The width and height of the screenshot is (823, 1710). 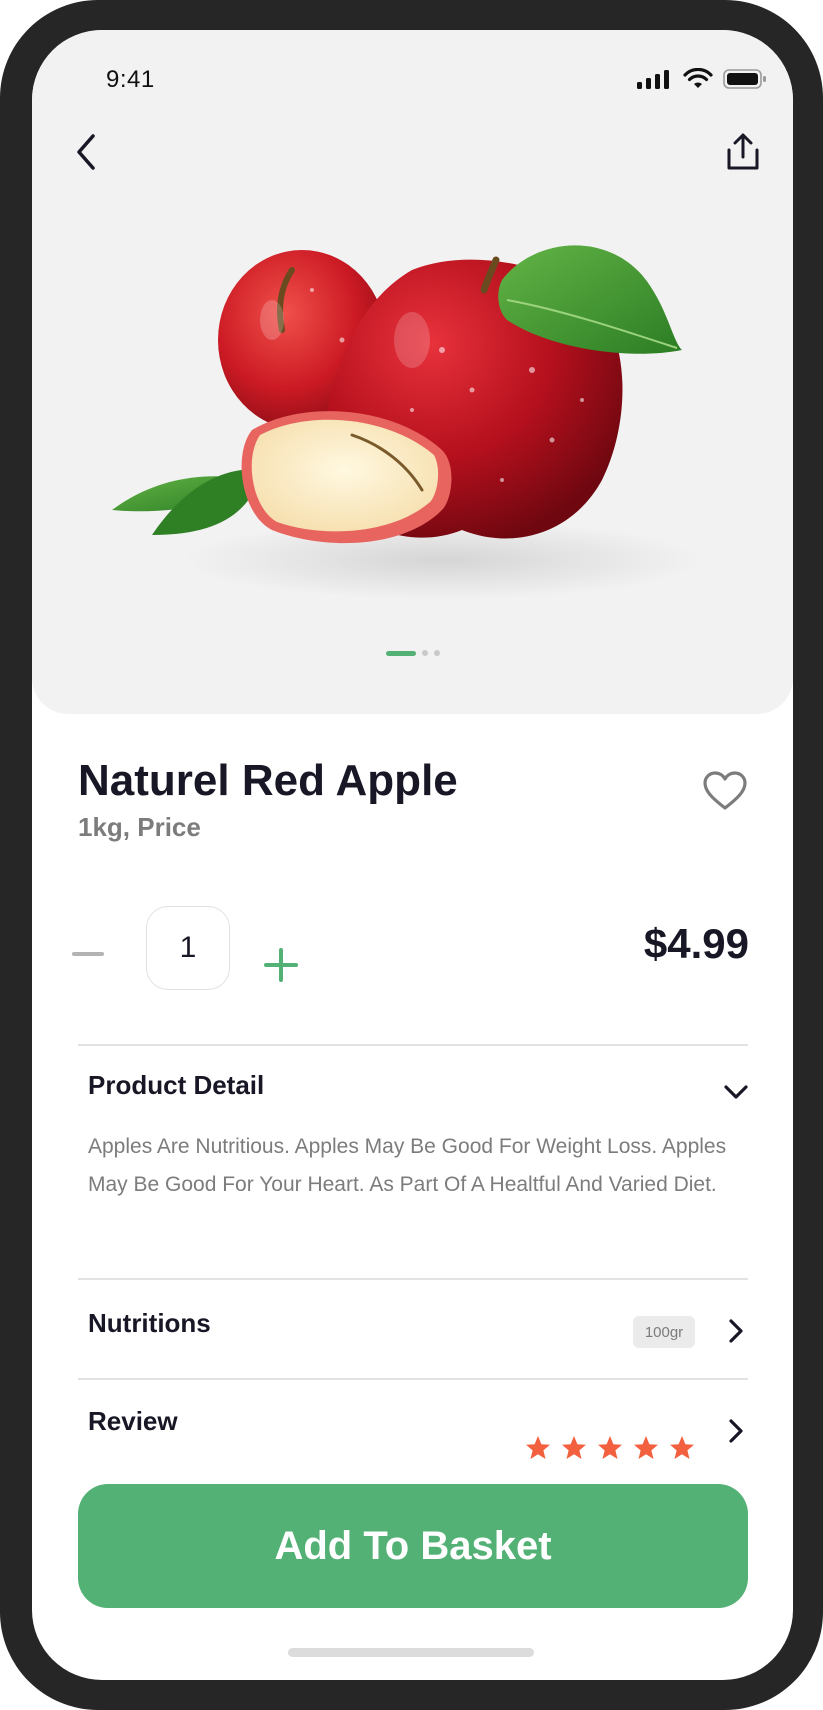 I want to click on review-label: Review, so click(x=133, y=1421).